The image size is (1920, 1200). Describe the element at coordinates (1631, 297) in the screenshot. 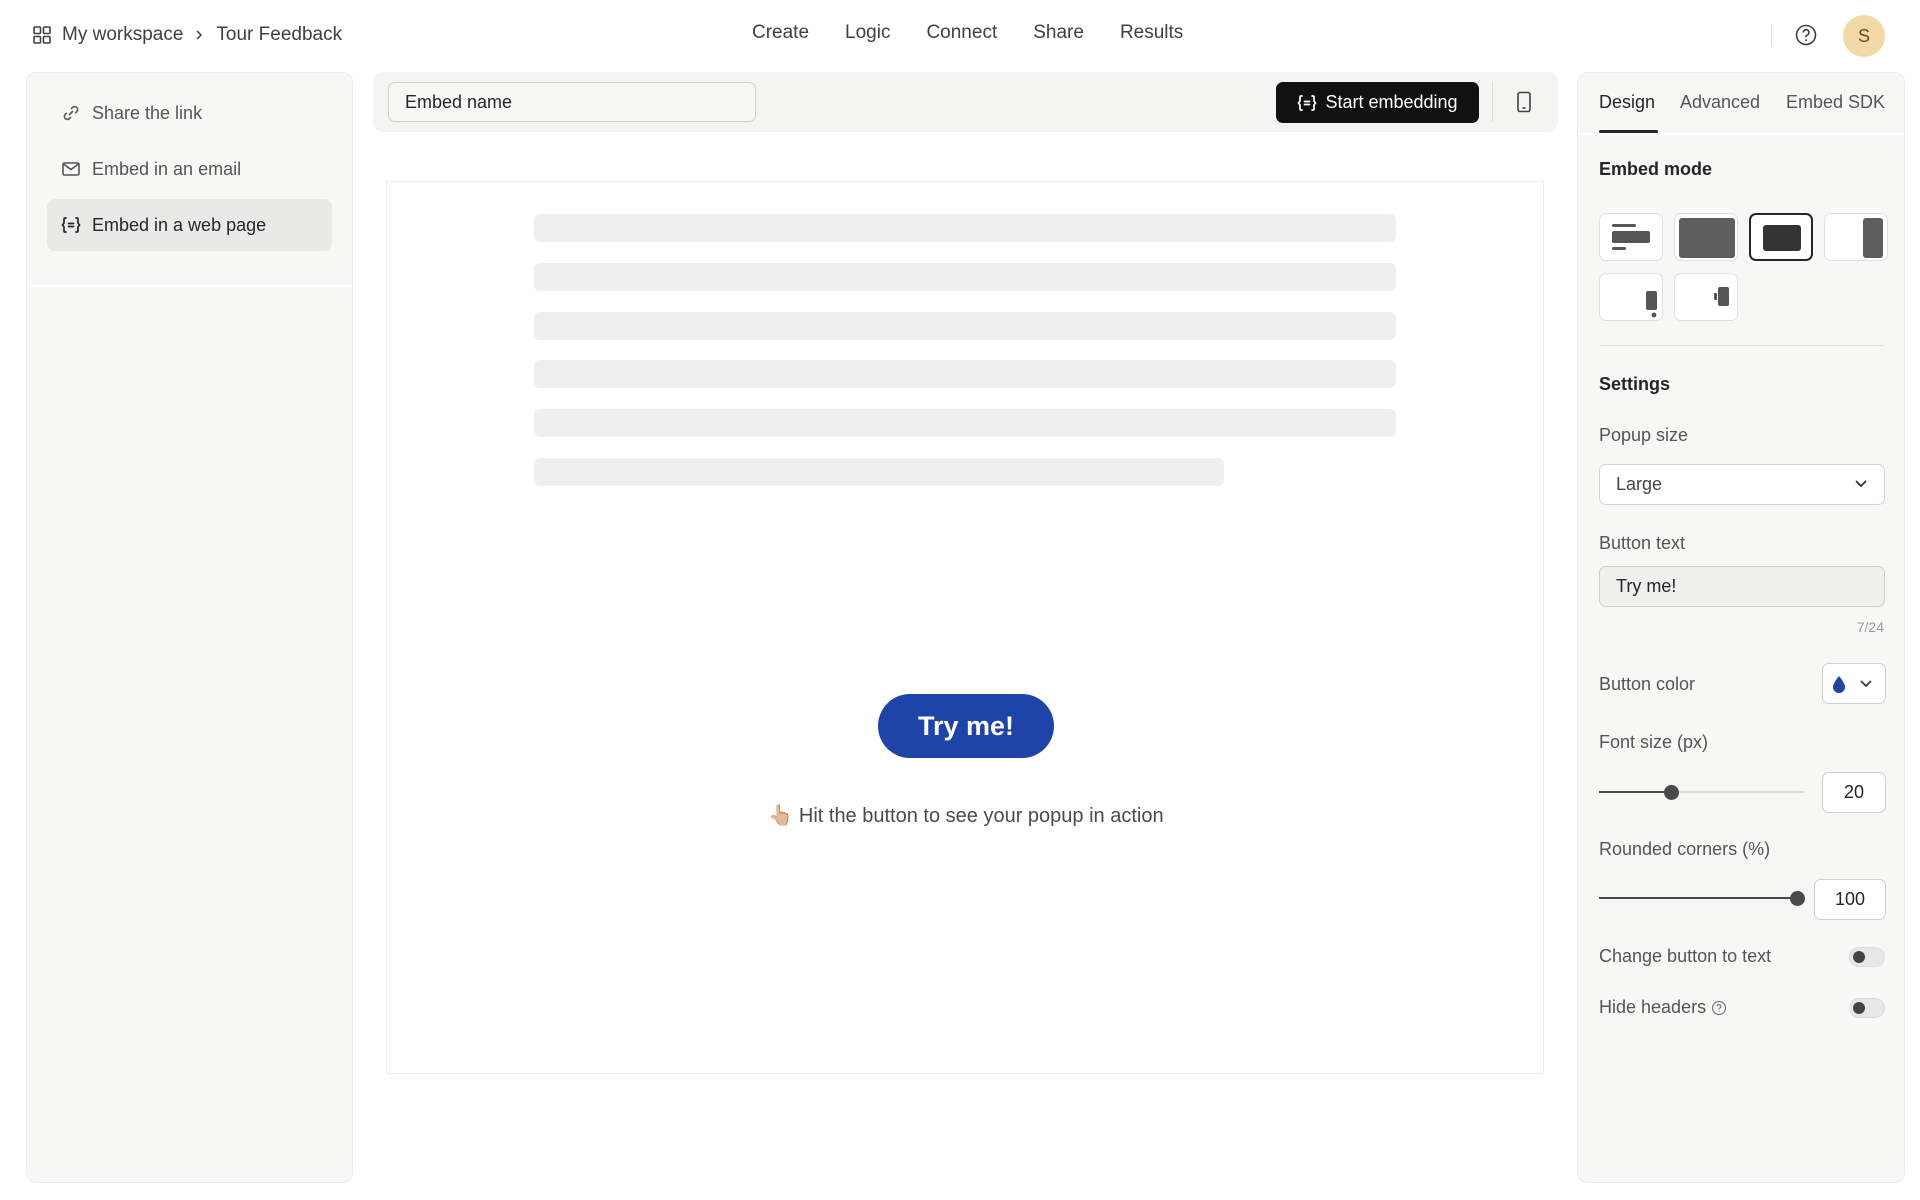

I see `embed-mode-popover` at that location.